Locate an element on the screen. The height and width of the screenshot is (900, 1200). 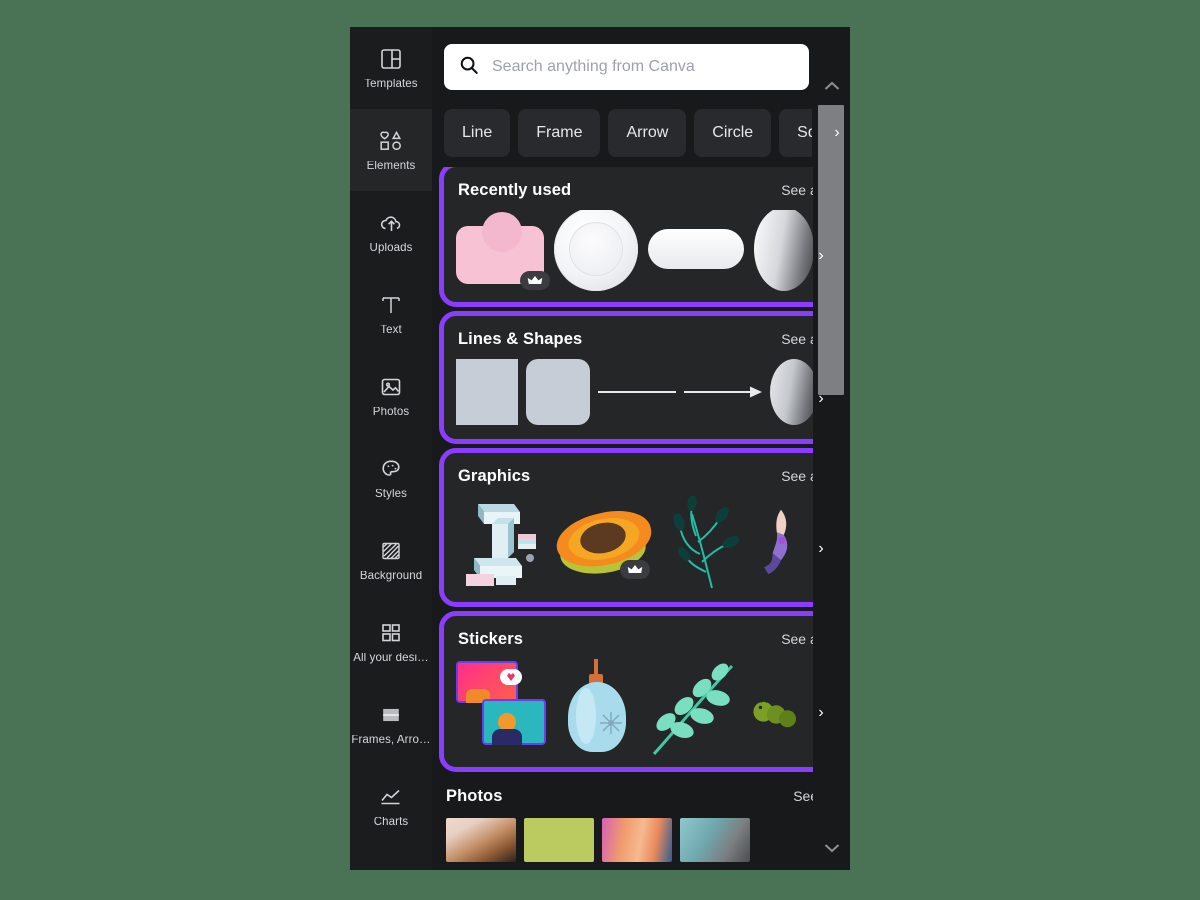
chip-square: Squa is located at coordinates (795, 133).